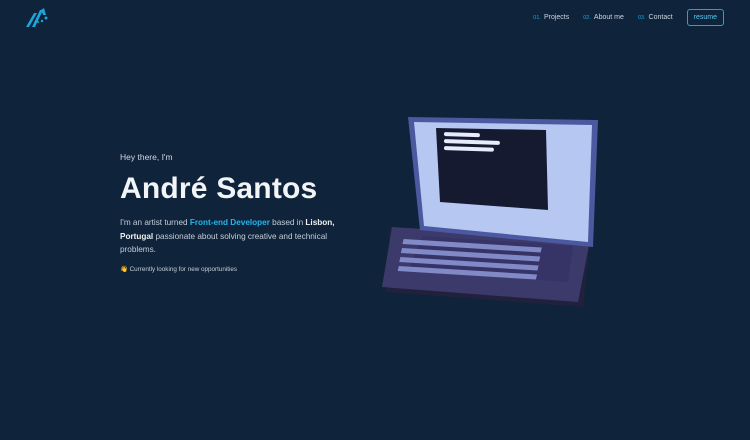 The image size is (750, 440). I want to click on nav-projects: 01. Projects, so click(551, 17).